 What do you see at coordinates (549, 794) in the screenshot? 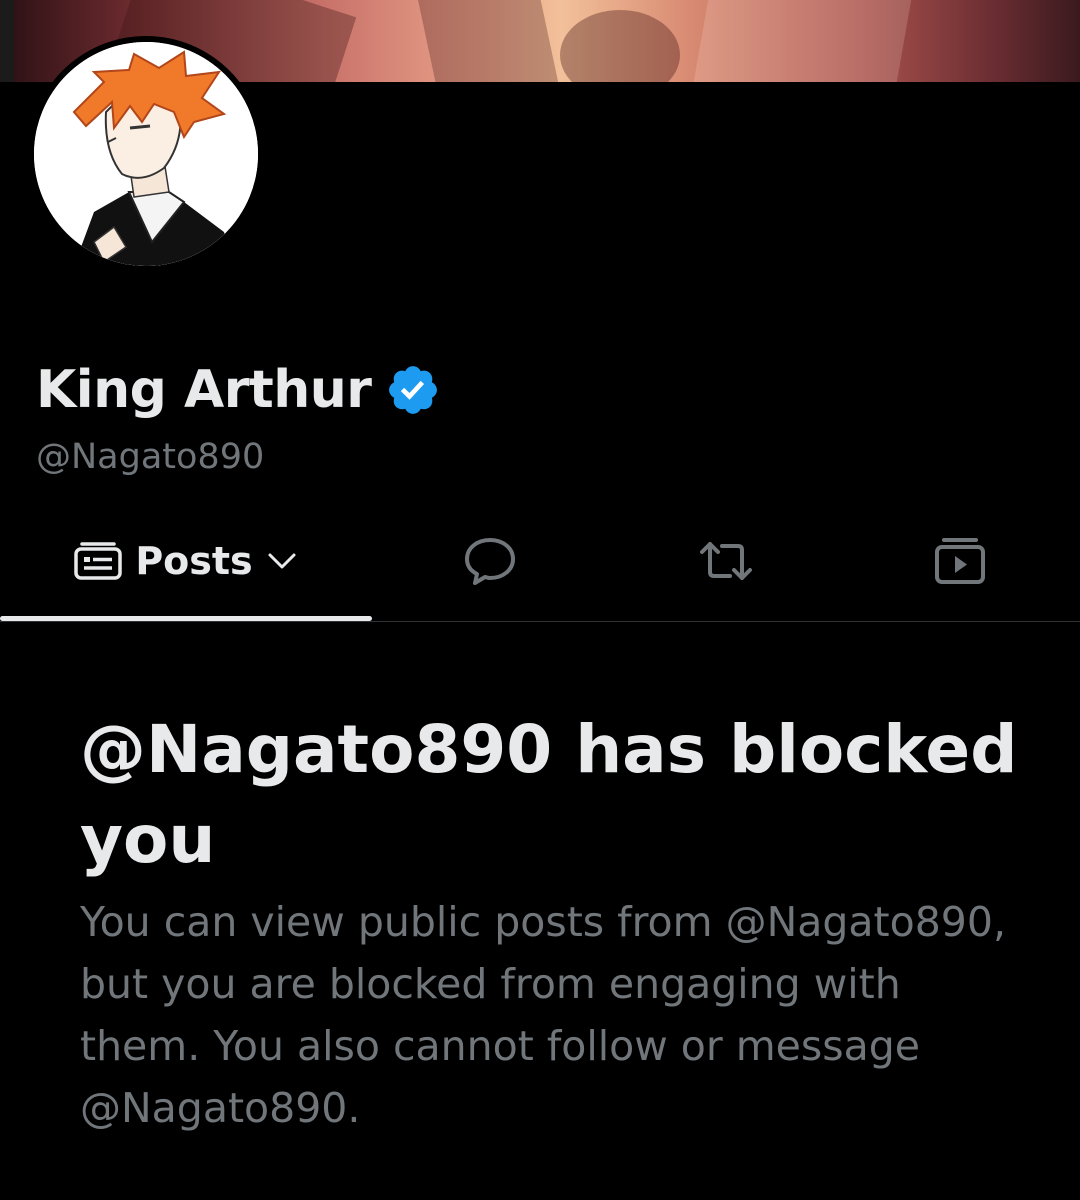
I see `blocked-title: @Nagato890 has blocked you` at bounding box center [549, 794].